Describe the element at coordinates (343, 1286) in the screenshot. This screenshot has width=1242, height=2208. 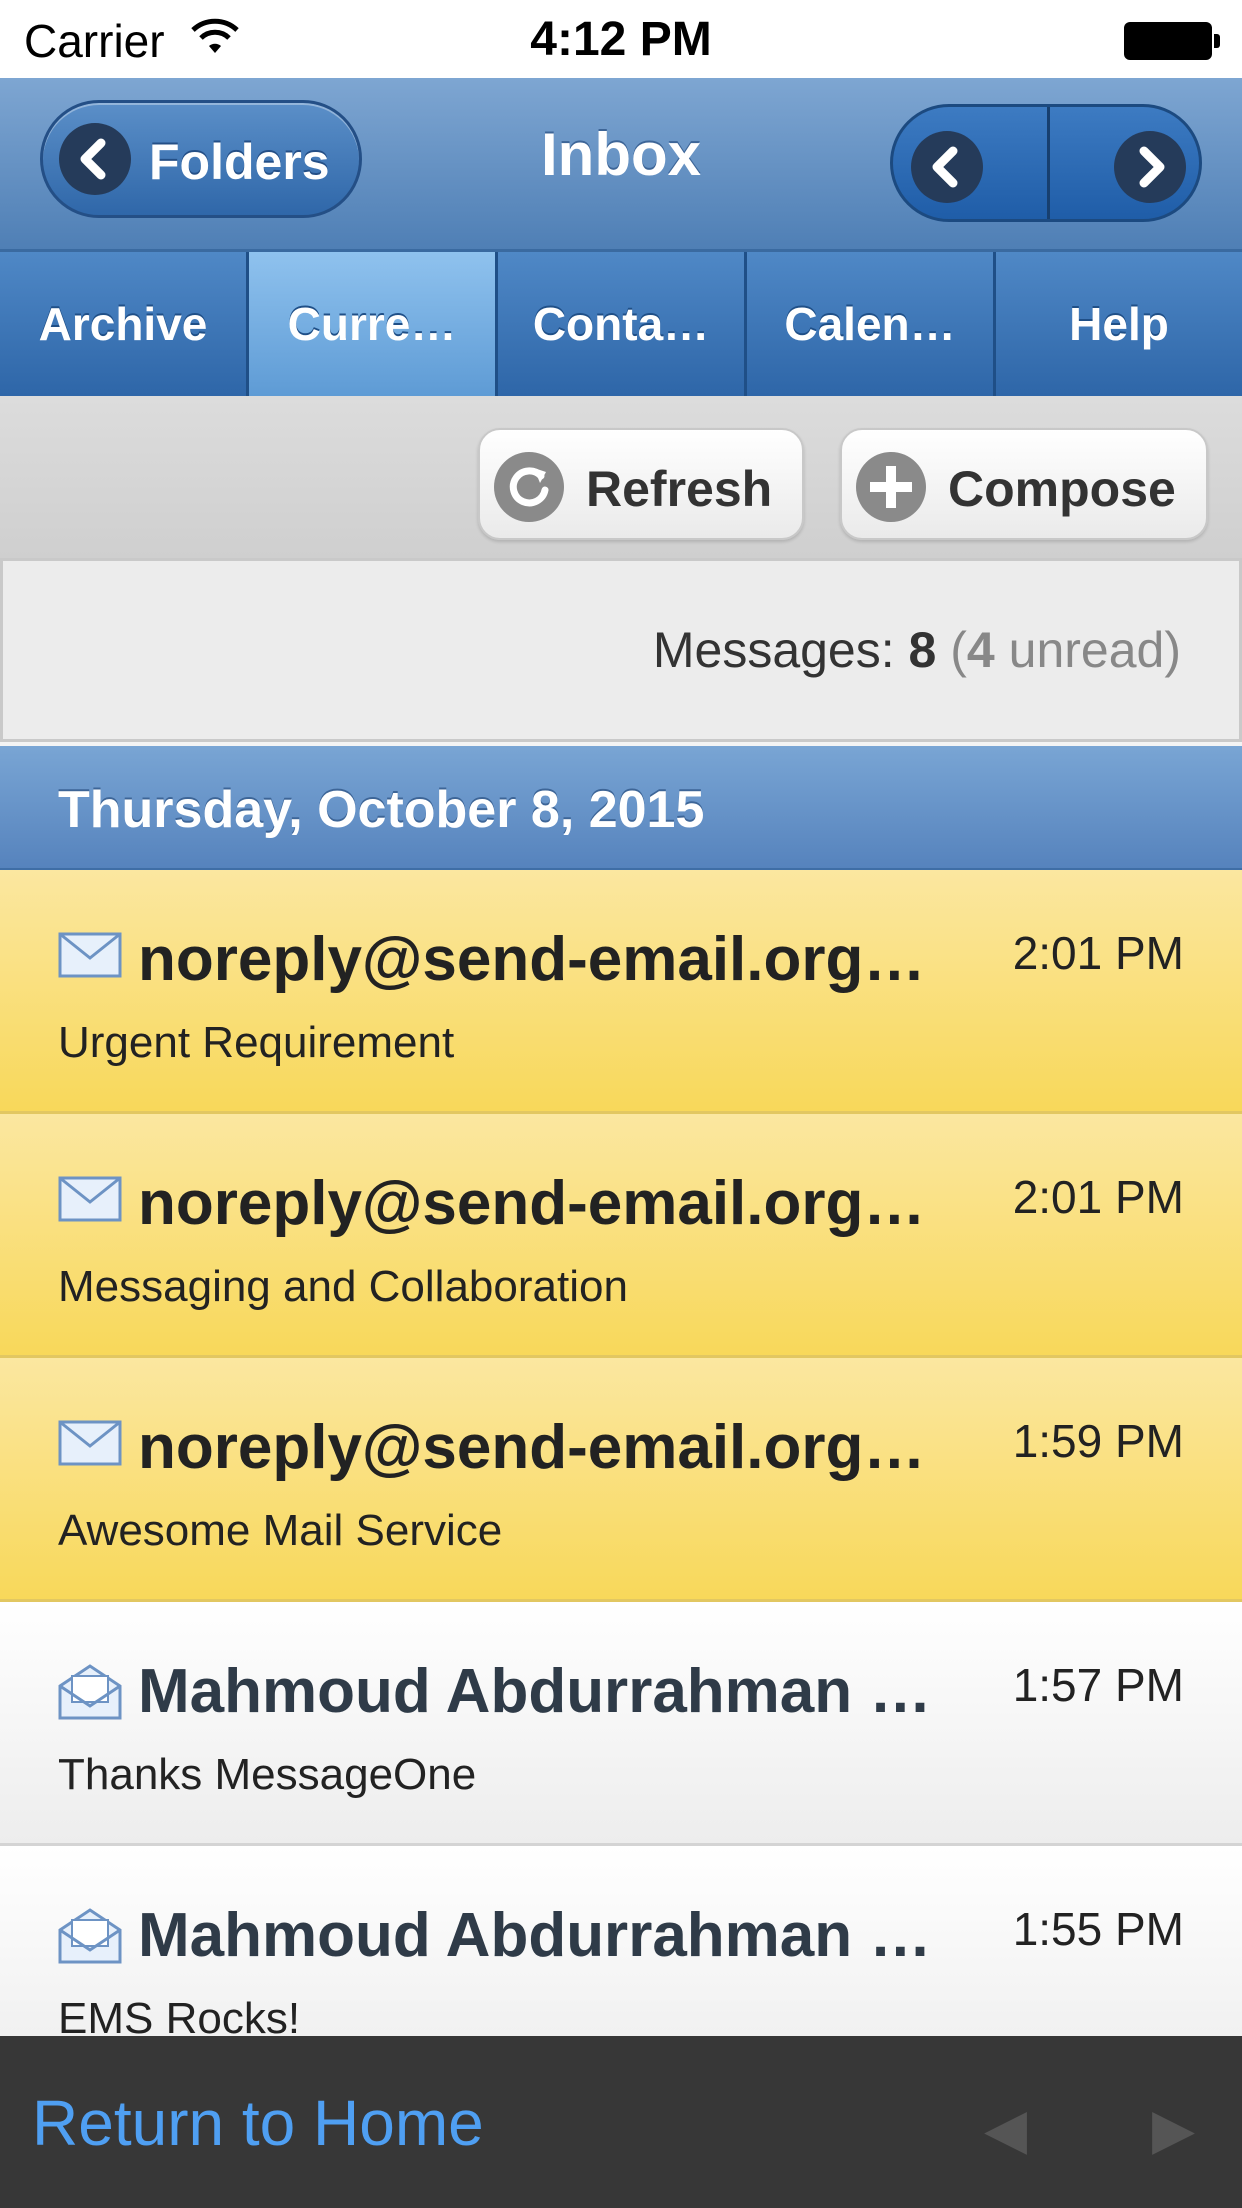
I see `message-subject: Messaging and Collaboration` at that location.